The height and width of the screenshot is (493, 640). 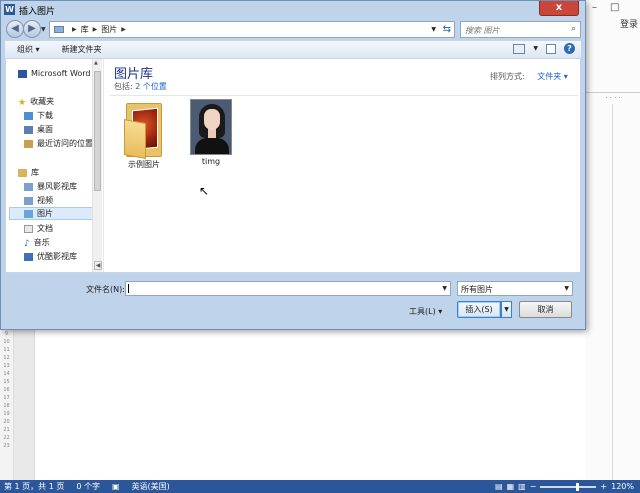 I want to click on includes-locations-link: 2 个位置, so click(x=151, y=86).